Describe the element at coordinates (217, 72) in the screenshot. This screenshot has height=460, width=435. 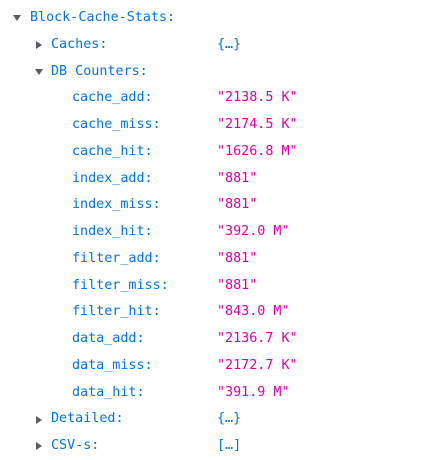
I see `tree-node-db-counters: DB Counters:` at that location.